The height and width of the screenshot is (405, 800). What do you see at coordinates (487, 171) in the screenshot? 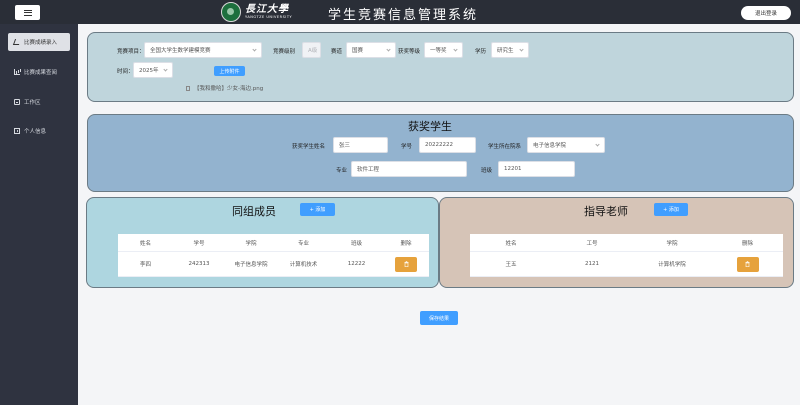
I see `class-label: 班级` at bounding box center [487, 171].